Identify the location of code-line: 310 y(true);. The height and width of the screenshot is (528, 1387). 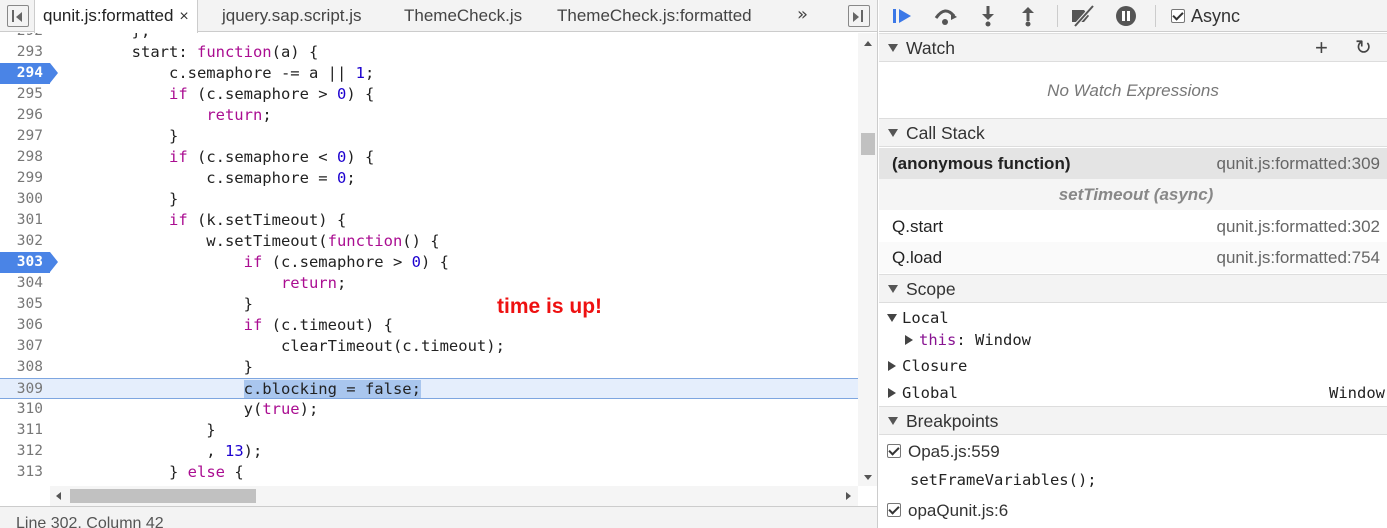
(429, 409).